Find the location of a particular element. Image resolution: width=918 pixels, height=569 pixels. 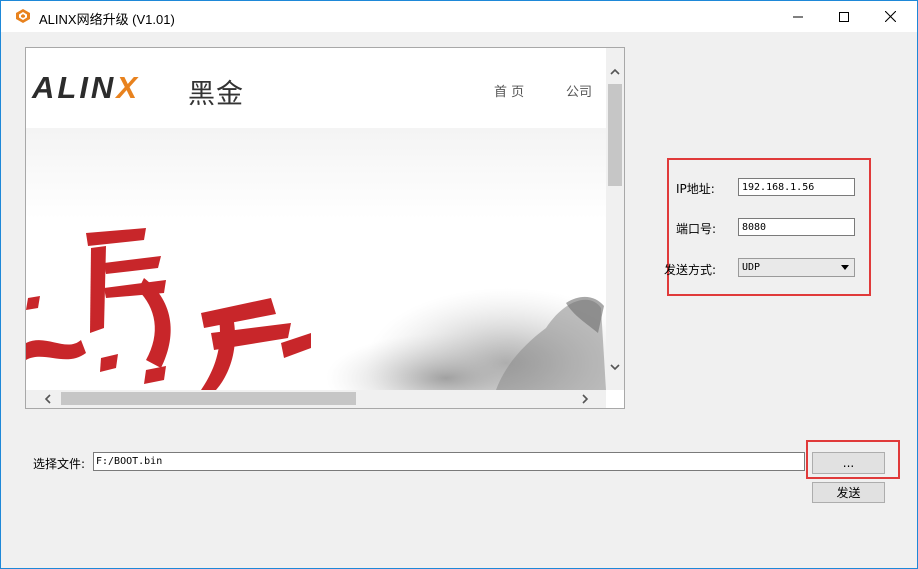

scroll-left-button is located at coordinates (47, 399).